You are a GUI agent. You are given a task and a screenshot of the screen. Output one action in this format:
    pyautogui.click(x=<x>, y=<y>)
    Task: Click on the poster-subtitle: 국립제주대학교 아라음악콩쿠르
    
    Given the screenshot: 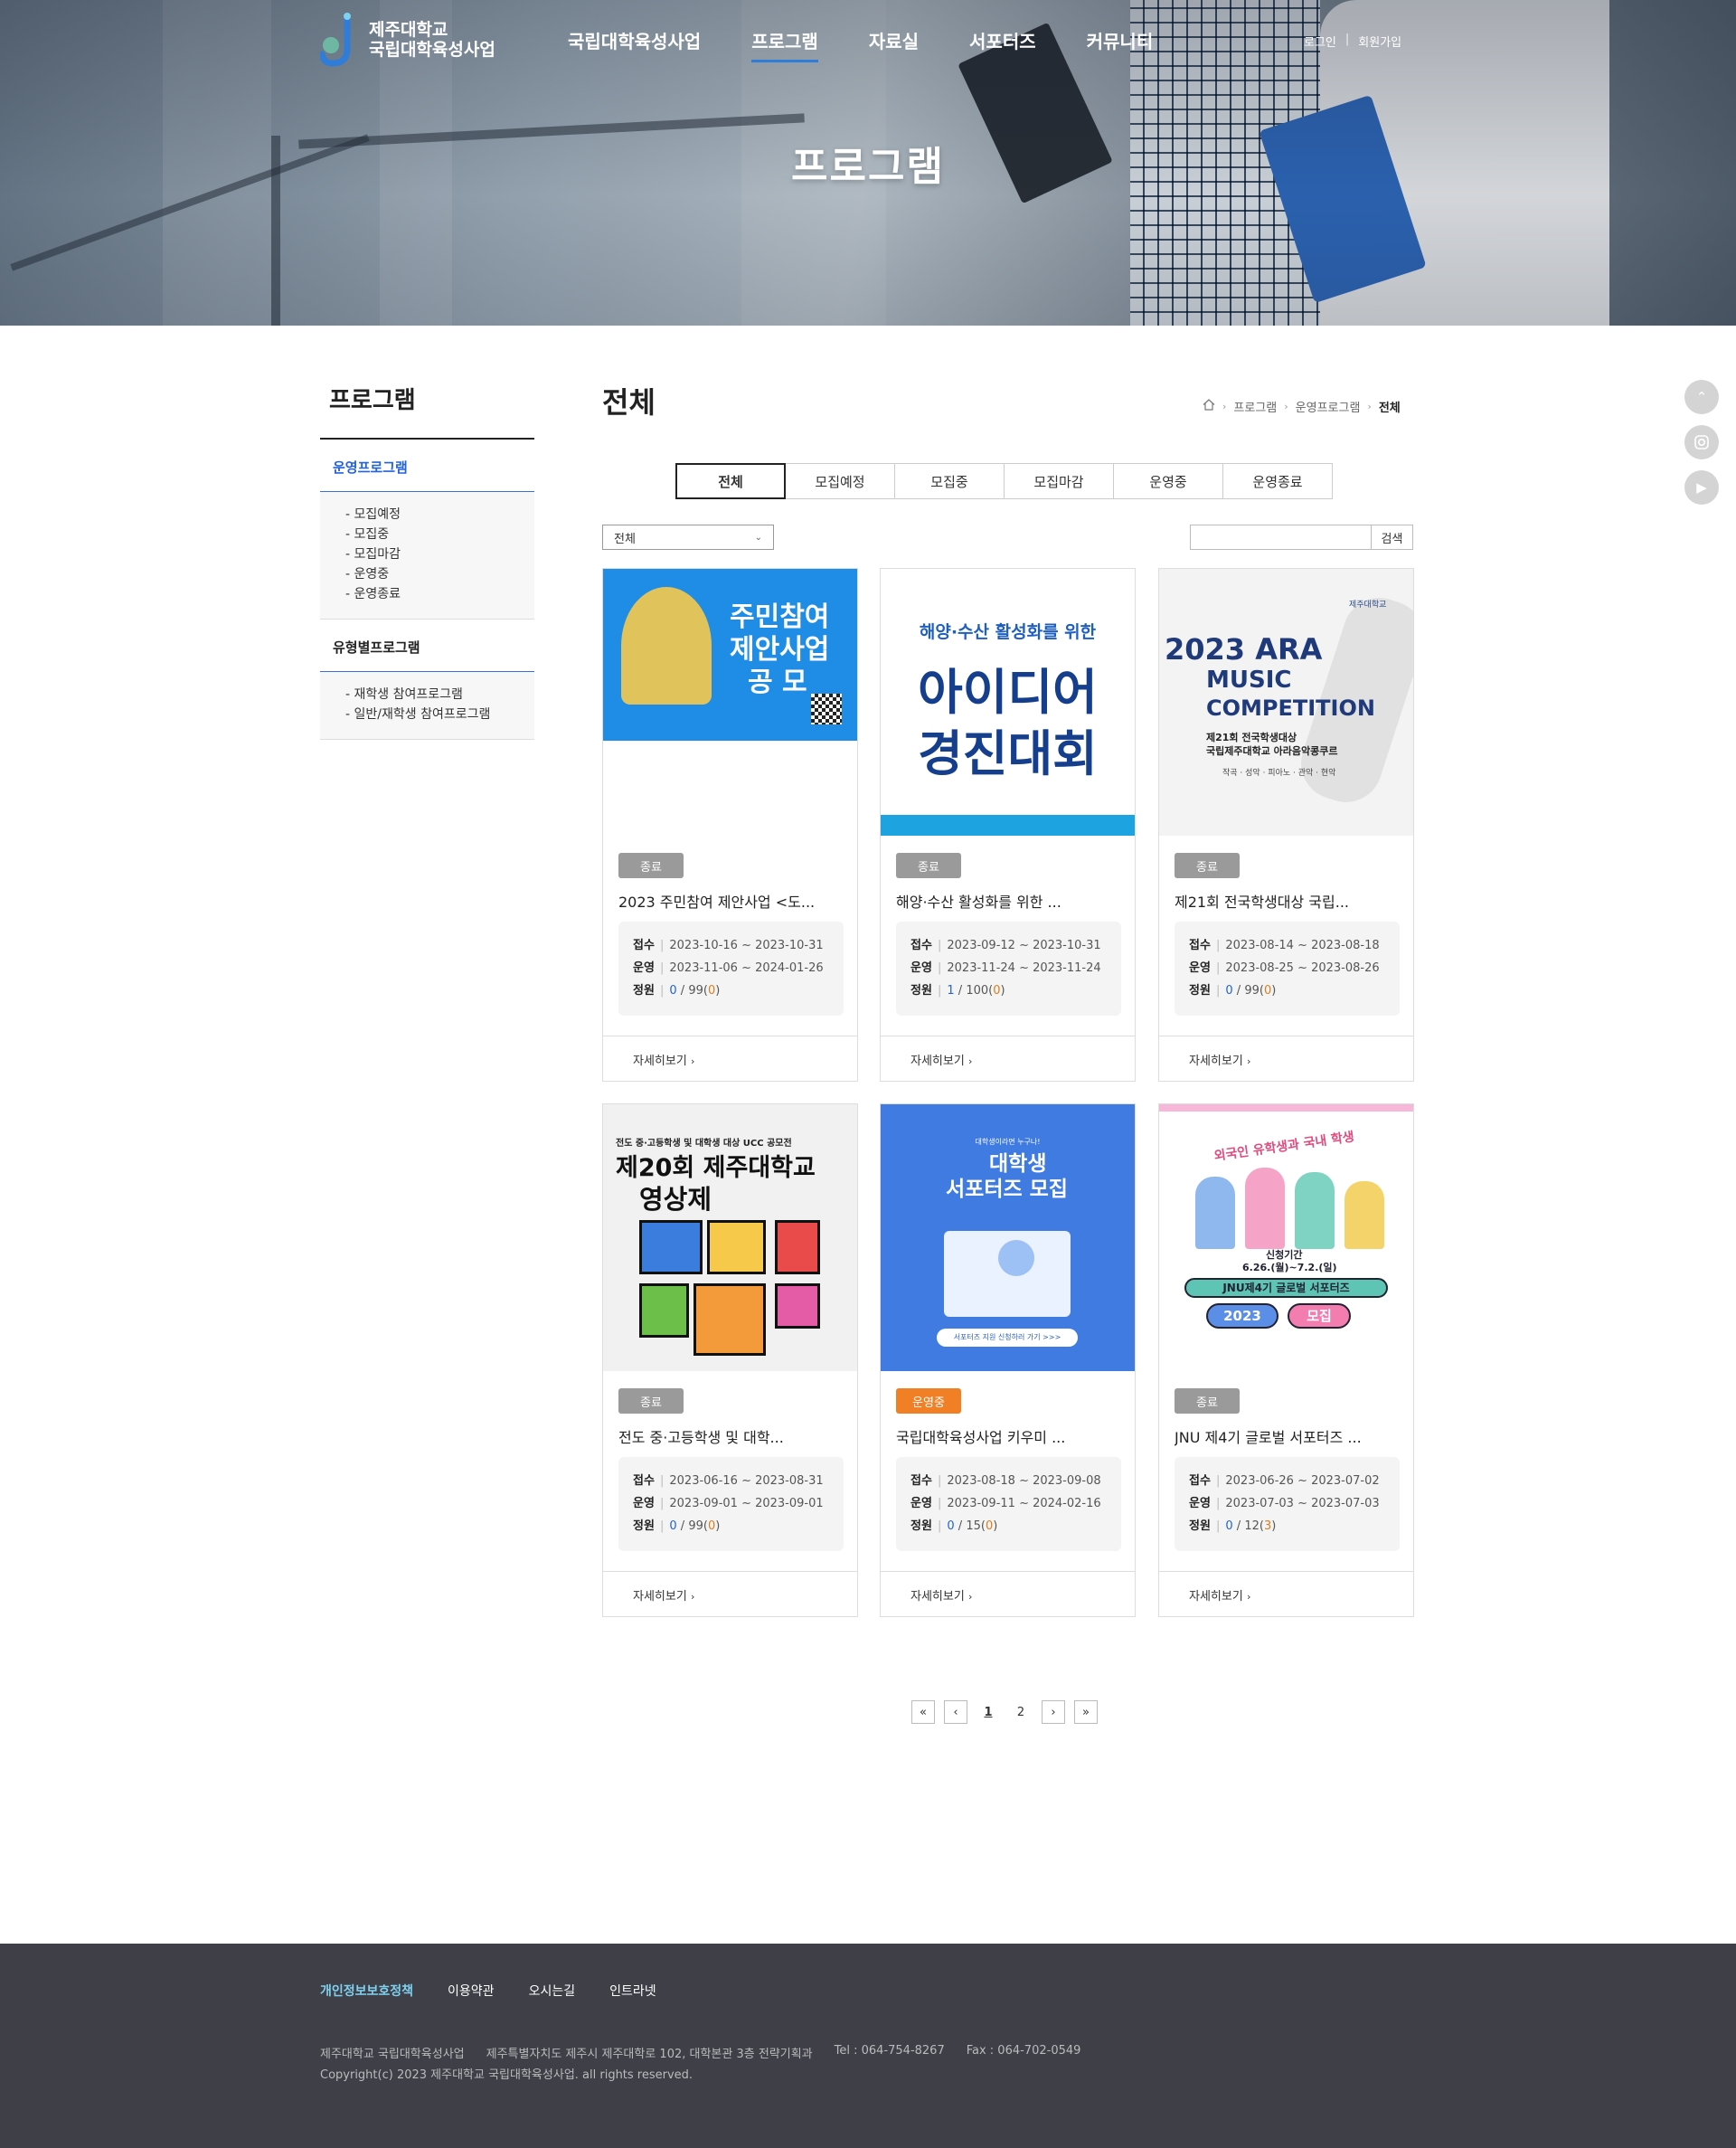 What is the action you would take?
    pyautogui.click(x=1272, y=751)
    